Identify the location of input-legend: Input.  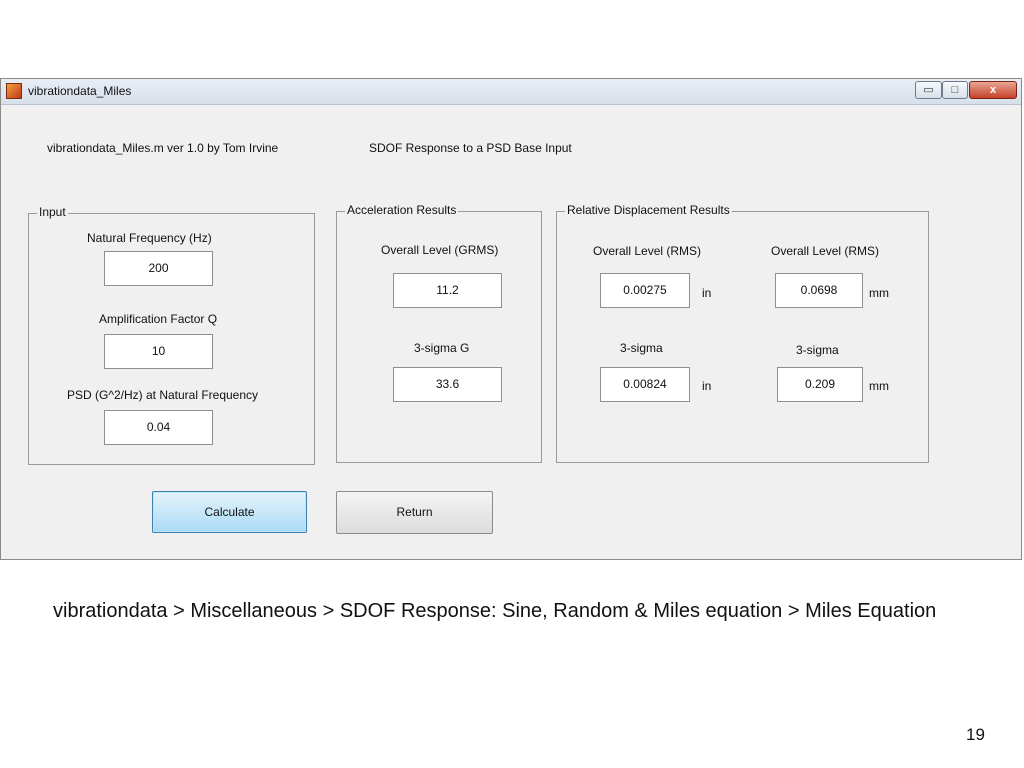
(52, 212).